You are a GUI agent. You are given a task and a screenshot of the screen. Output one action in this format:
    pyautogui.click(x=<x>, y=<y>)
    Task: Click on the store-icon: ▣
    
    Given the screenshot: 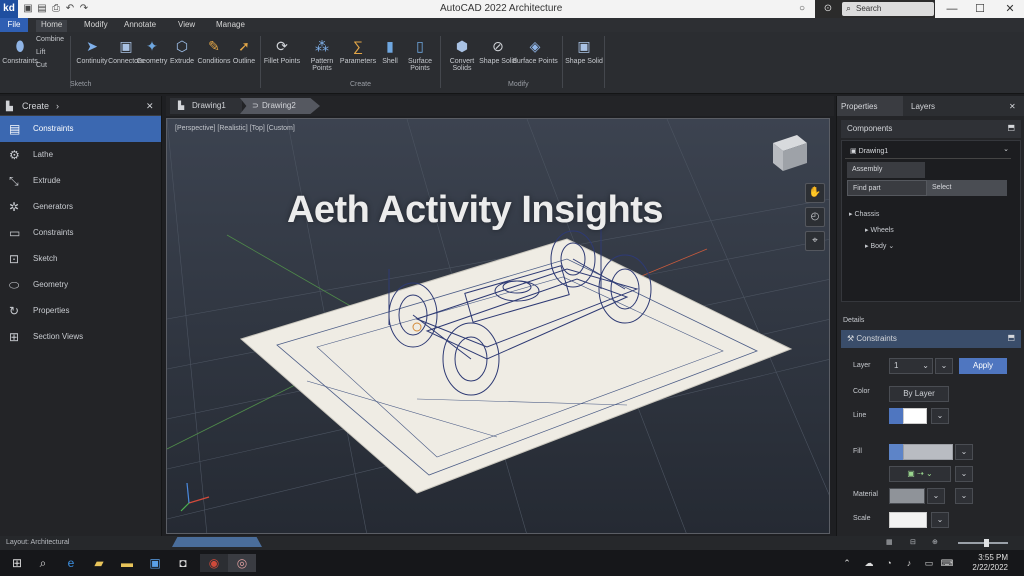 What is the action you would take?
    pyautogui.click(x=155, y=563)
    